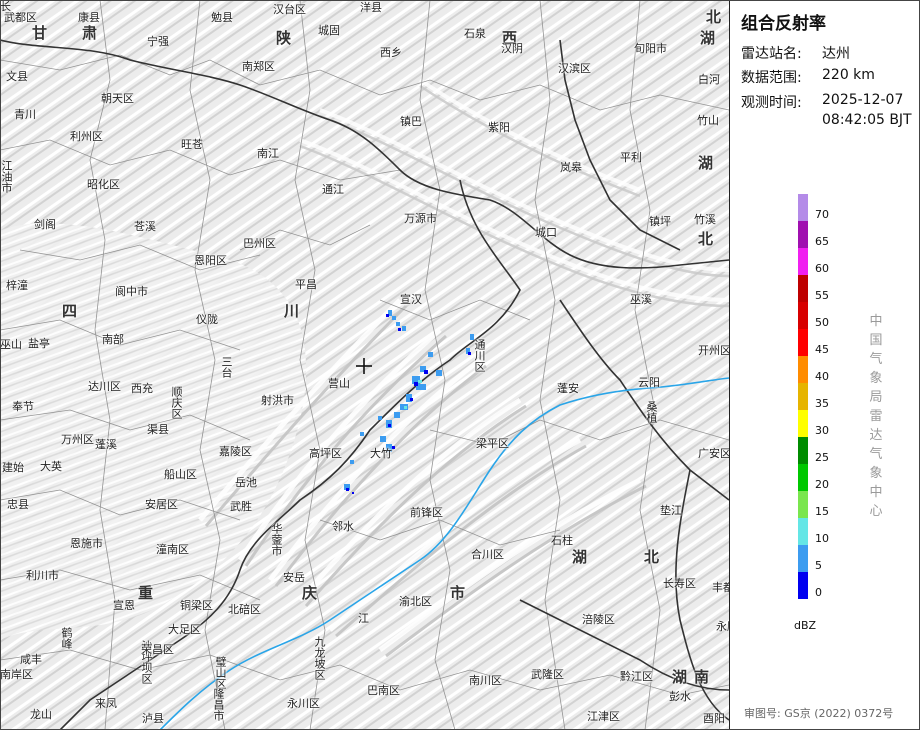 The image size is (920, 730). Describe the element at coordinates (39, 343) in the screenshot. I see `place-label: 盐亭` at that location.